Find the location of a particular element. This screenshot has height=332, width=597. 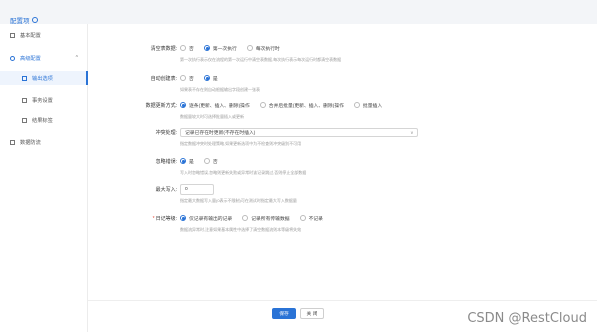

conflict-row: 冲突处理: 记录已存在时更新(不存在时插入) v is located at coordinates (328, 132).